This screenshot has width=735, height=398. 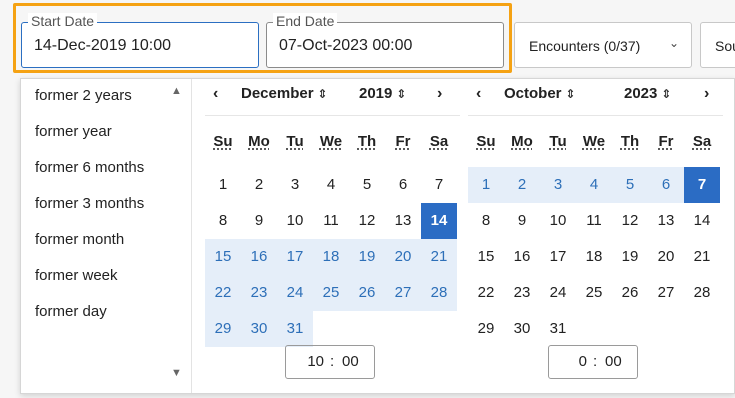 I want to click on time-input: 0 : 00, so click(x=593, y=362).